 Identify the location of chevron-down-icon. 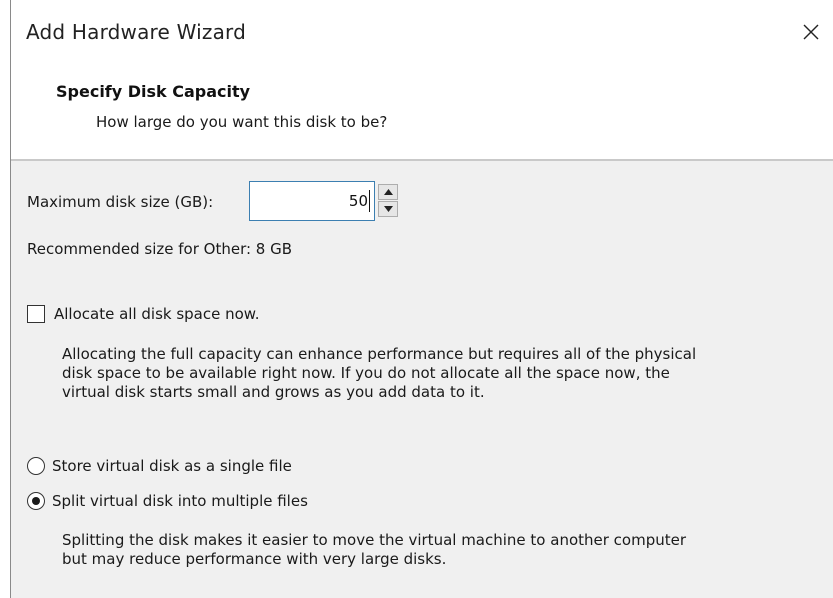
(388, 209).